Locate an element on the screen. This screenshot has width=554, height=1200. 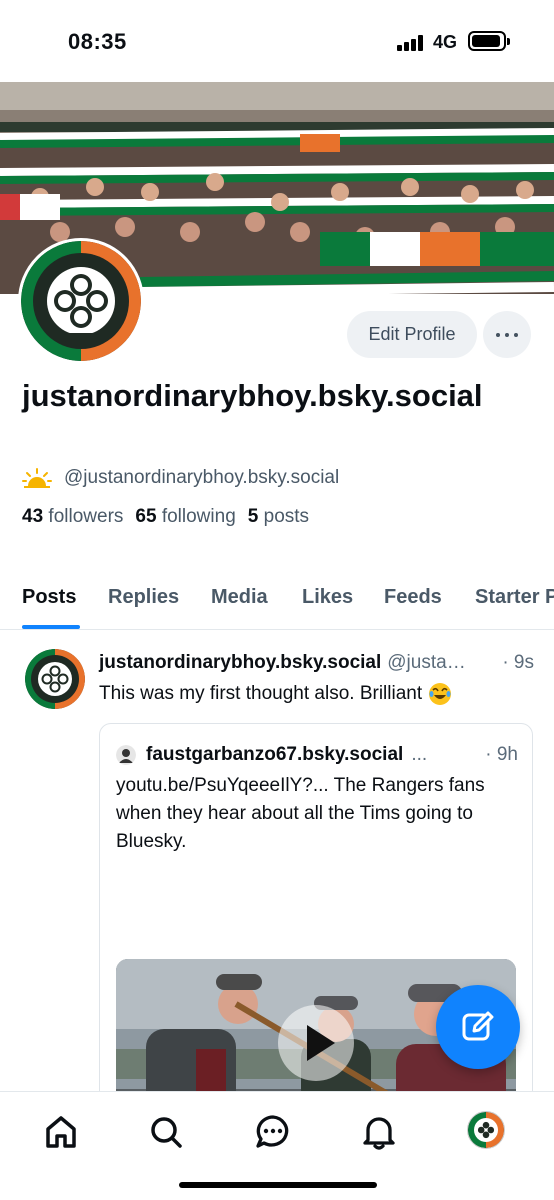
signal-icon is located at coordinates (412, 43).